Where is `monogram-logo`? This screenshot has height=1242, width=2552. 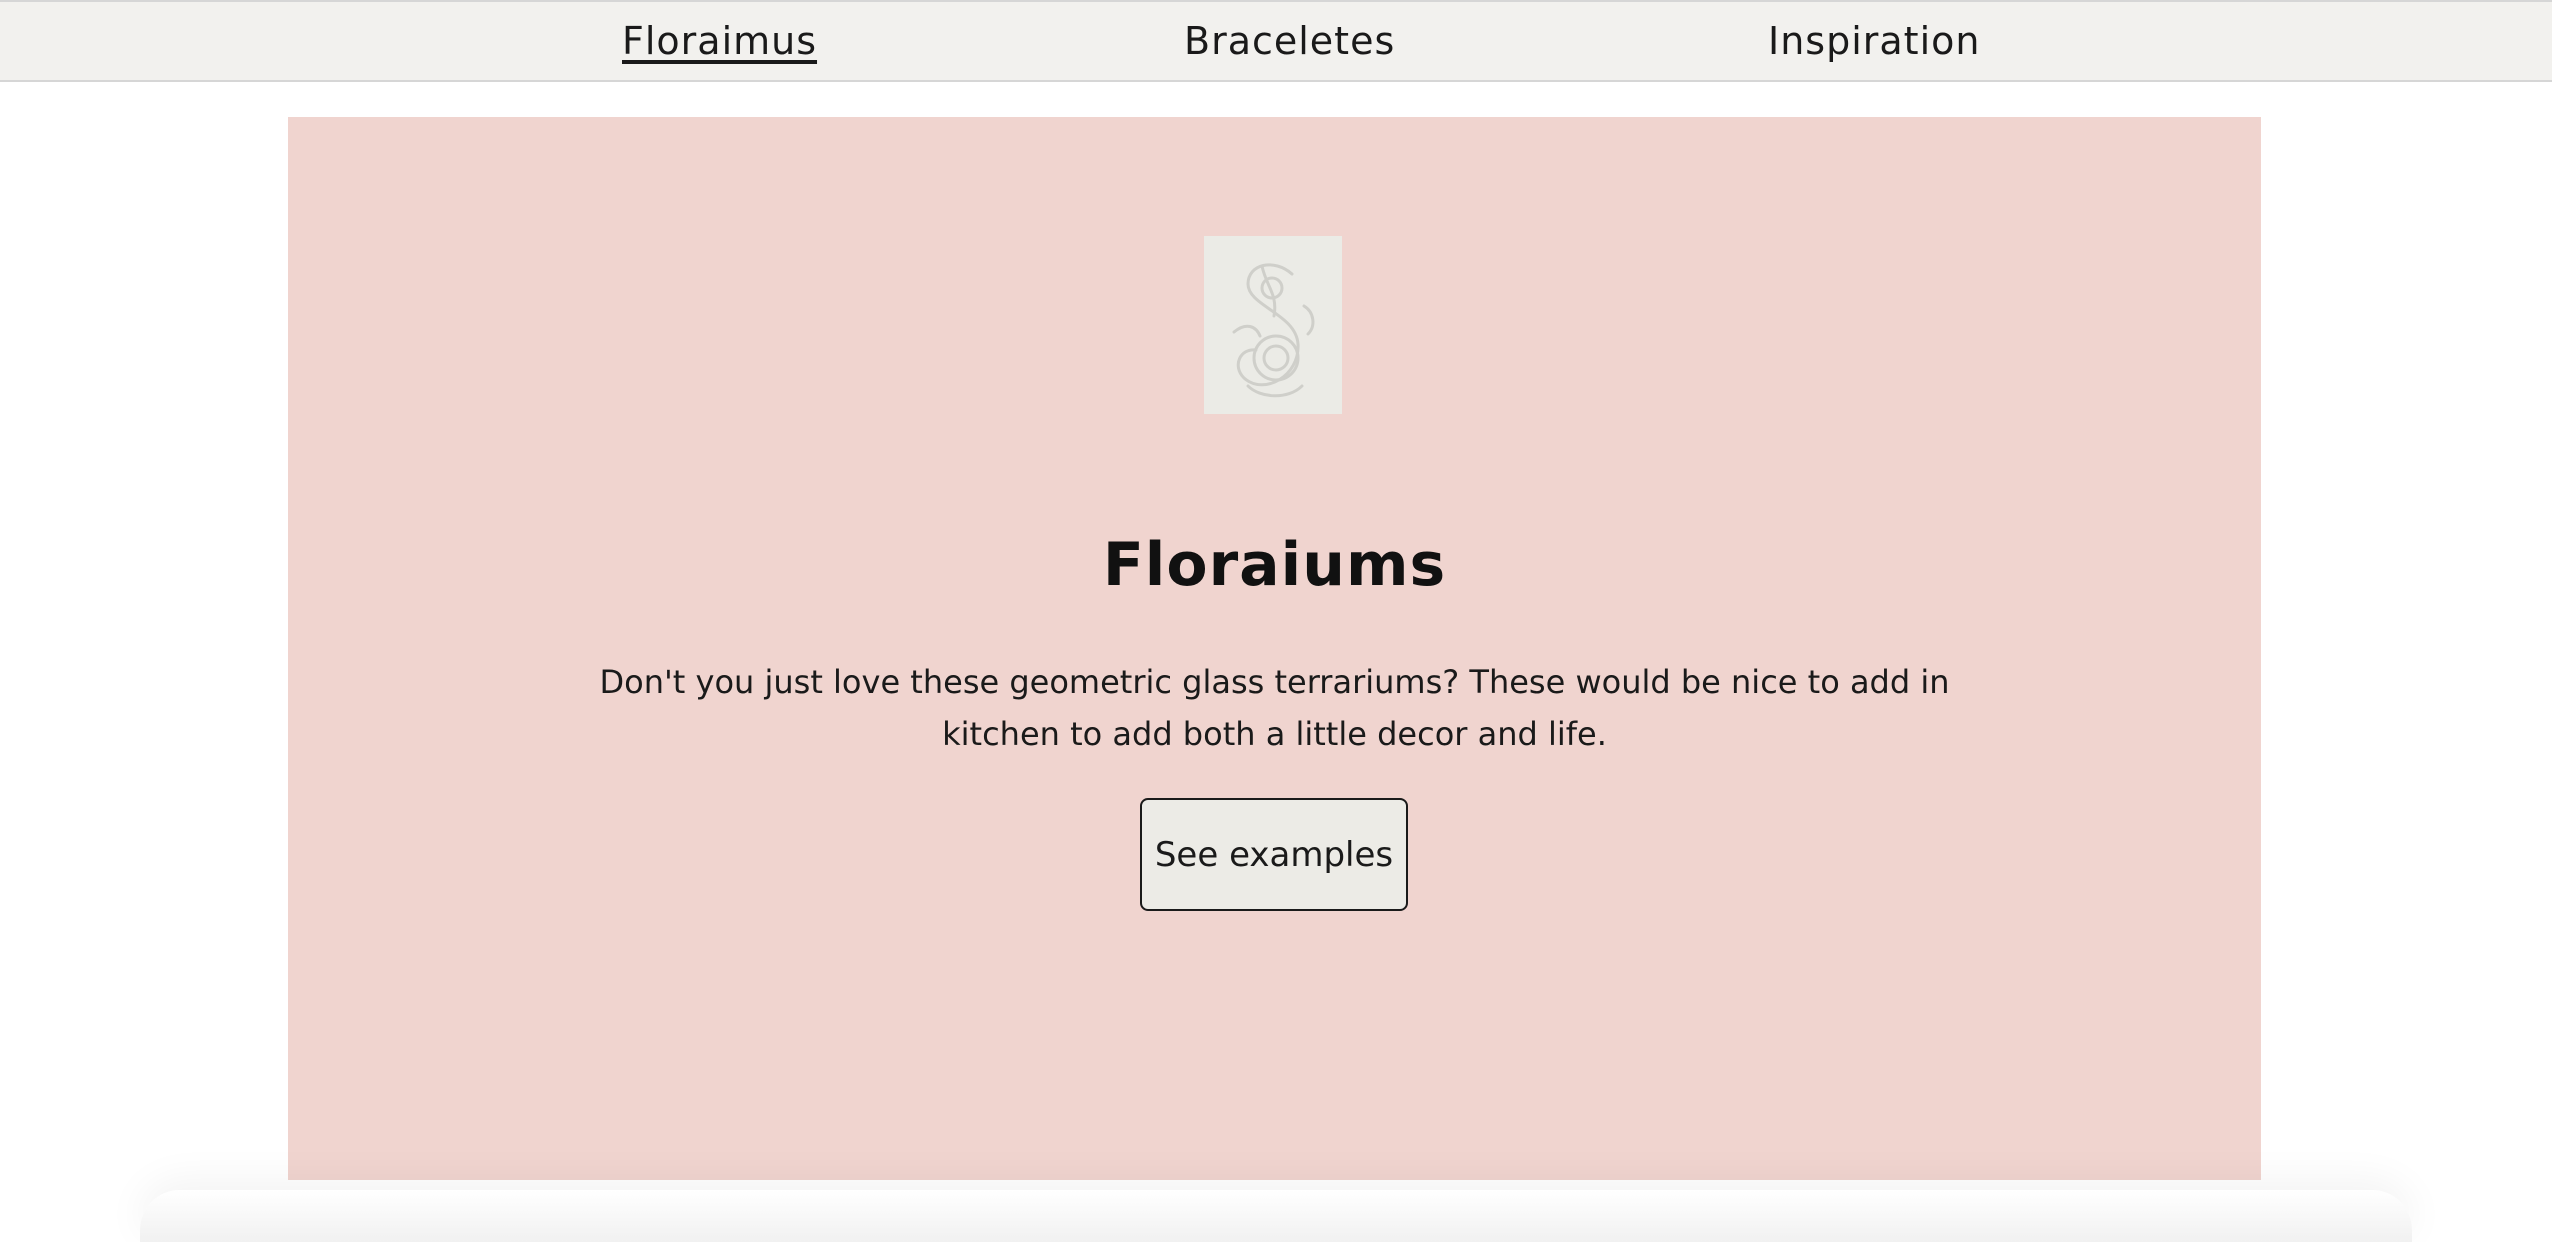 monogram-logo is located at coordinates (1273, 325).